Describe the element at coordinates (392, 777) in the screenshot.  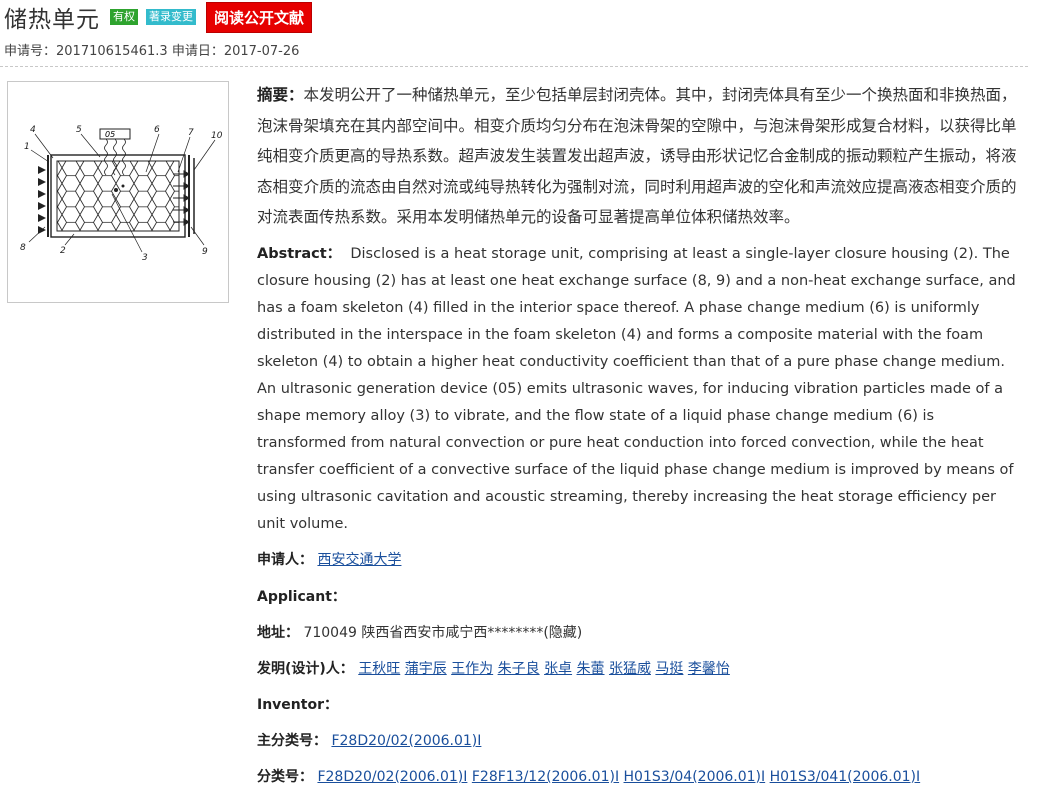
I see `class-link: F28D20/02(2006.01)I` at that location.